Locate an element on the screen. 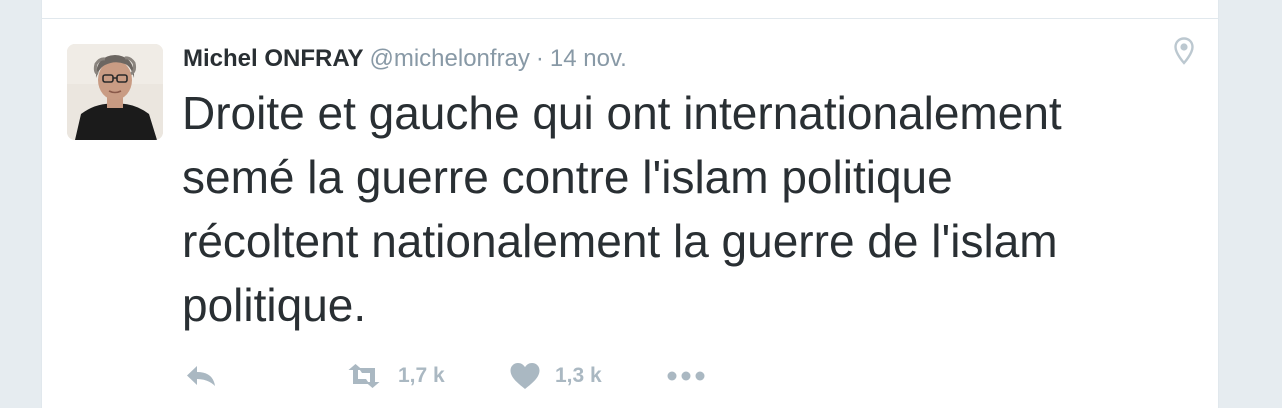 This screenshot has height=408, width=1282. author-photo-image is located at coordinates (115, 92).